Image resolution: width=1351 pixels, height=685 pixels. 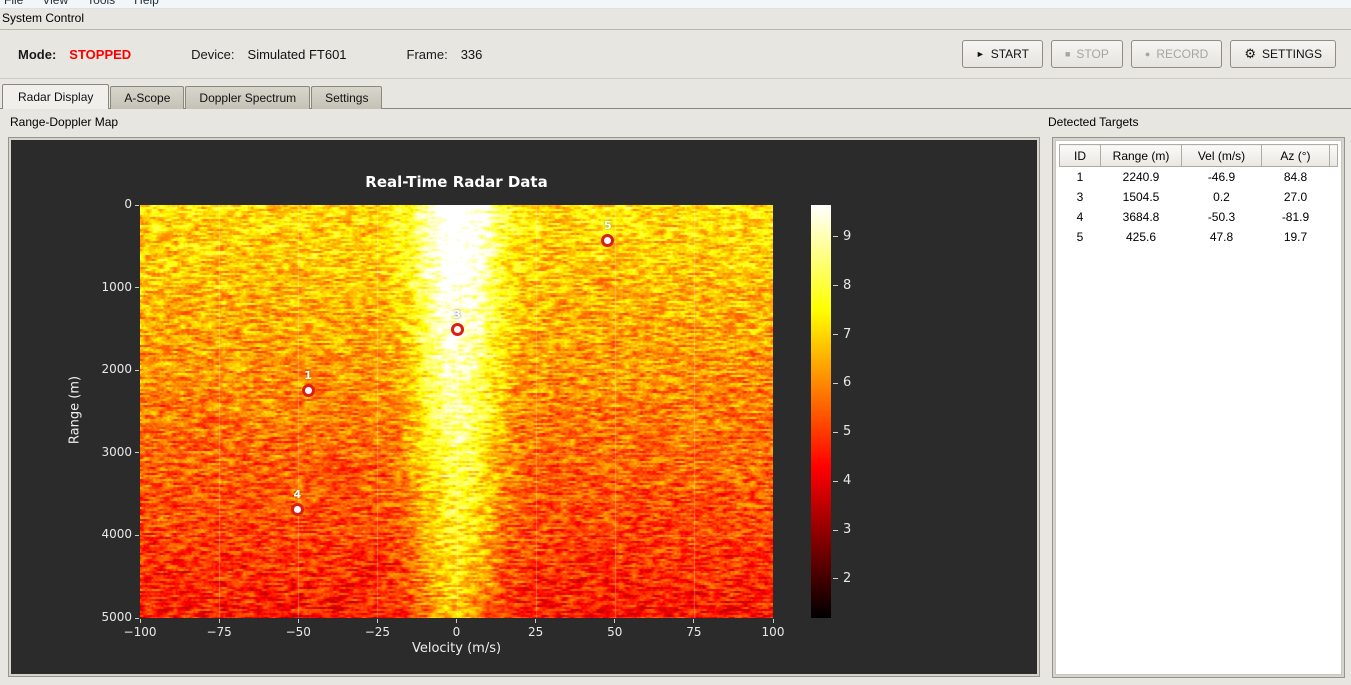 What do you see at coordinates (100, 54) in the screenshot?
I see `mode-value: STOPPED` at bounding box center [100, 54].